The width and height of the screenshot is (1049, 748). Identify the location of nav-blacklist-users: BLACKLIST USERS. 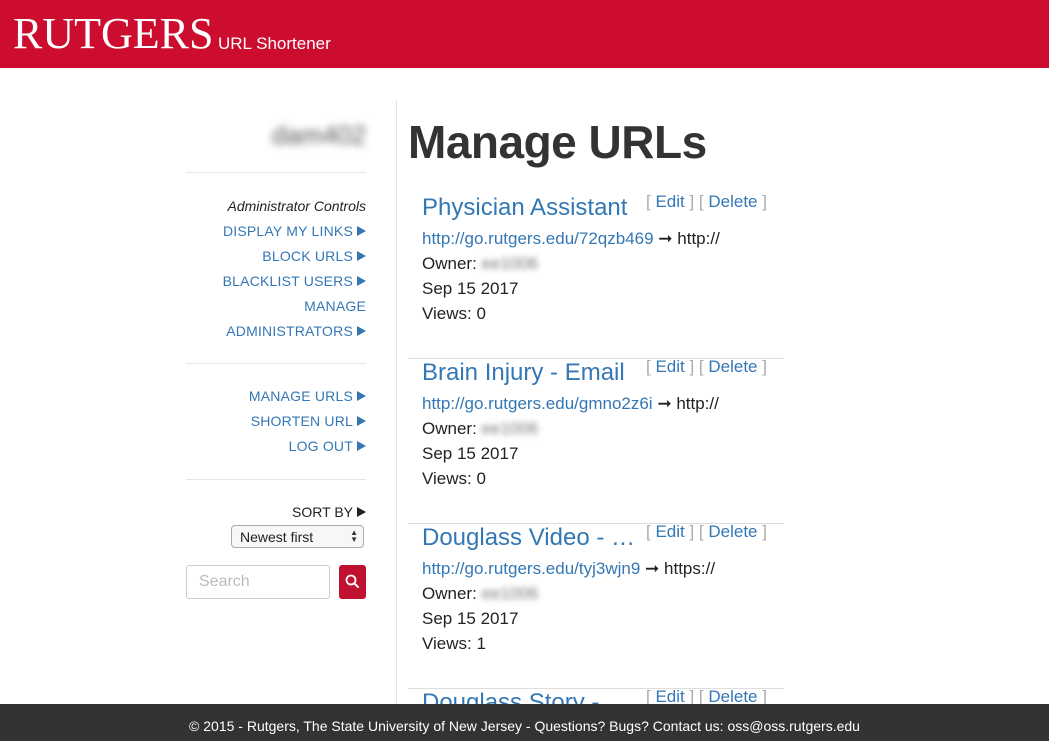
(276, 281).